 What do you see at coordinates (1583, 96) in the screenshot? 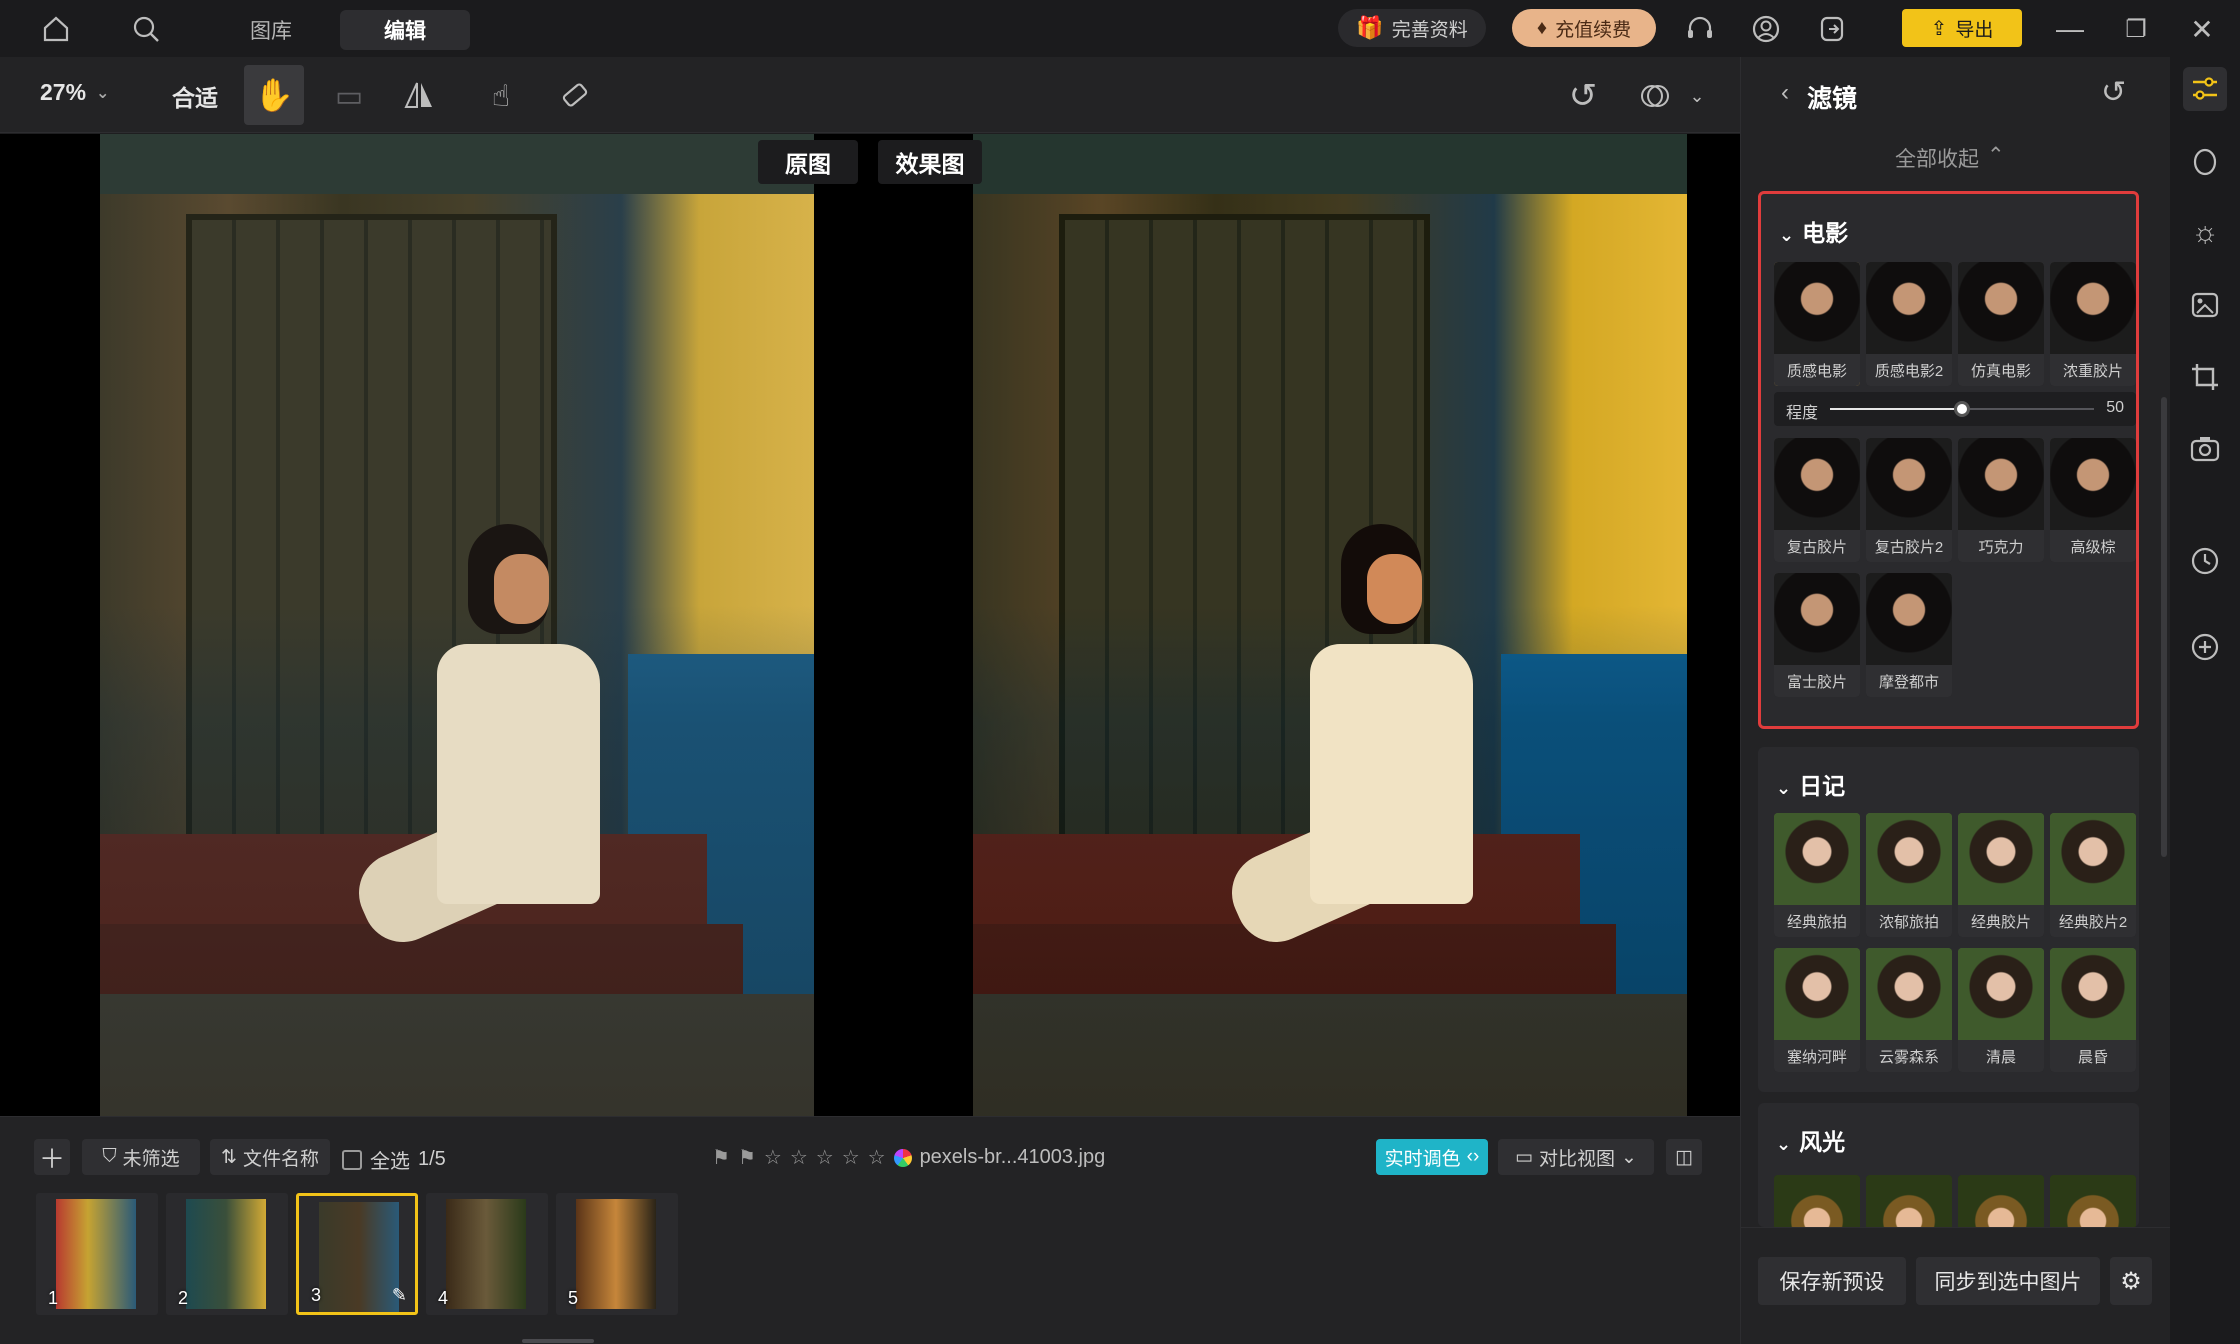
I see `undo-icon: ↺` at bounding box center [1583, 96].